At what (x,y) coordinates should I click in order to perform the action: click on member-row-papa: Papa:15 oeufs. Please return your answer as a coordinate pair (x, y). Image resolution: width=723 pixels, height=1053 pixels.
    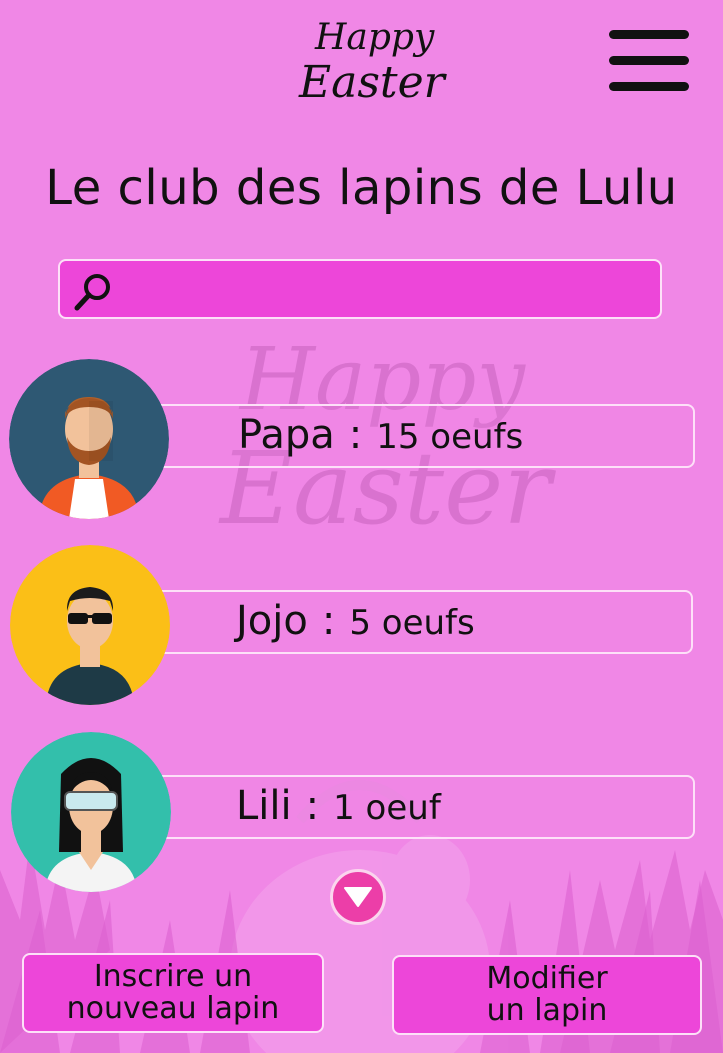
    Looking at the image, I should click on (422, 436).